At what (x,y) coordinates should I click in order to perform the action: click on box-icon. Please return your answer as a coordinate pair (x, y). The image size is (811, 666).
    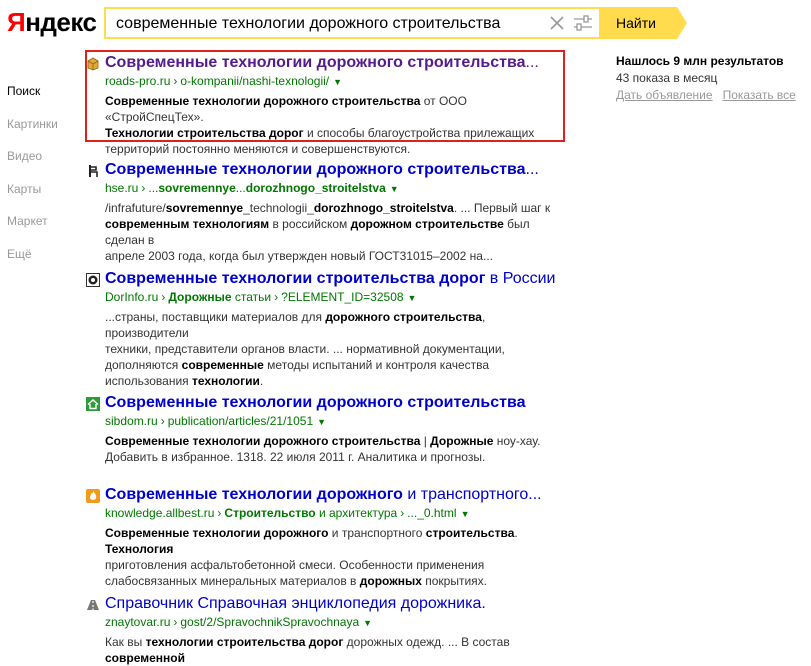
    Looking at the image, I should click on (93, 64).